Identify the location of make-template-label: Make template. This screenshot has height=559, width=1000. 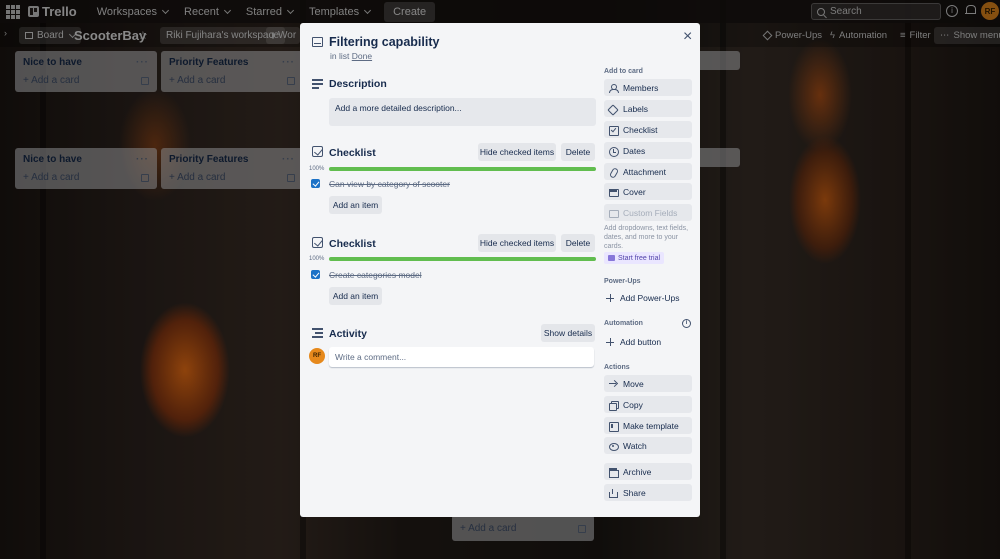
(651, 425).